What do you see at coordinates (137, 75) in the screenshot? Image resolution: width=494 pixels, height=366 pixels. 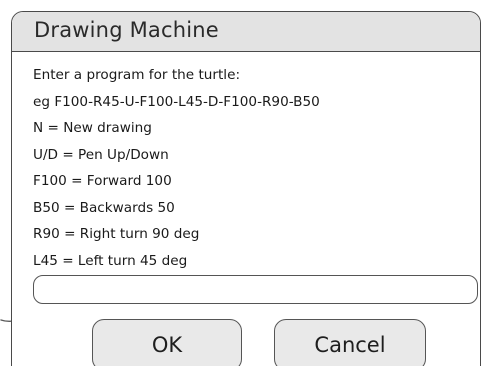 I see `instruction-line: Enter a program for the turtle:` at bounding box center [137, 75].